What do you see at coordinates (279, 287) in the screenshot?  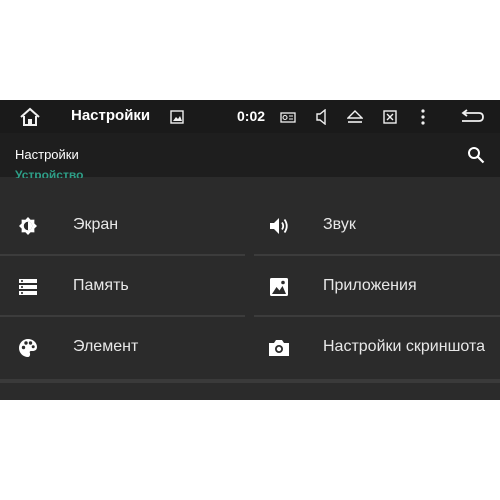 I see `apps-icon` at bounding box center [279, 287].